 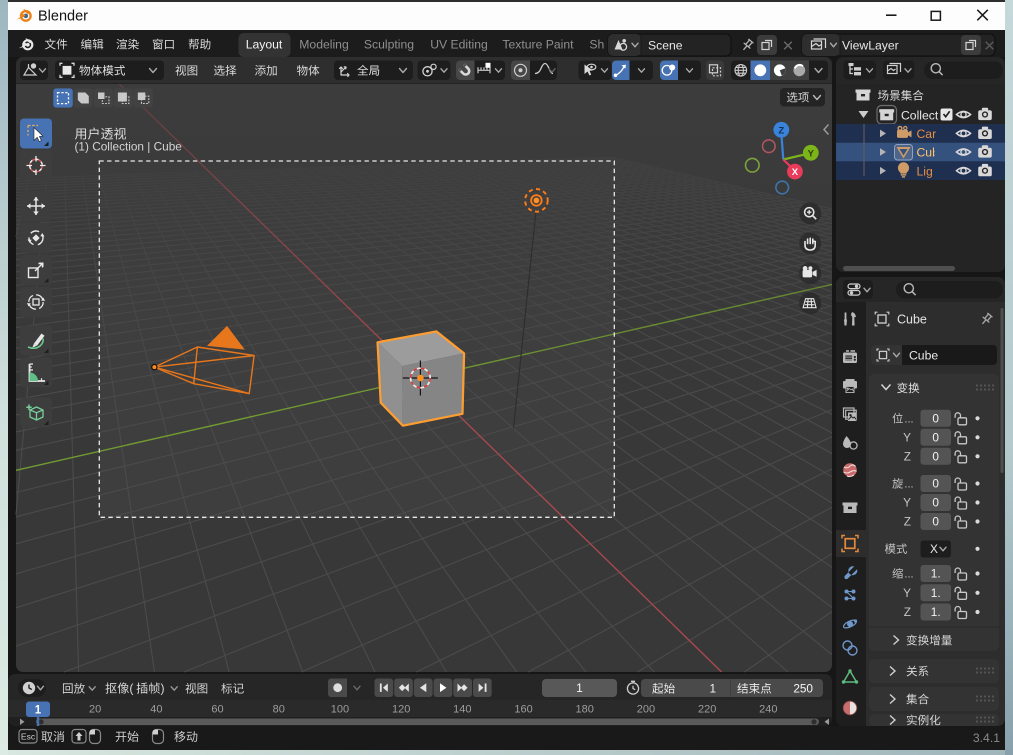 I want to click on svg-text: Scene, so click(x=665, y=45).